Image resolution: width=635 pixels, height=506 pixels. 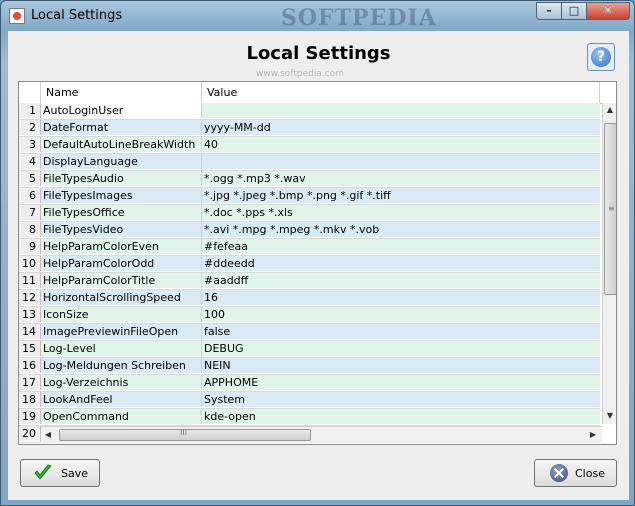 I want to click on save-button-label: Save, so click(x=75, y=473).